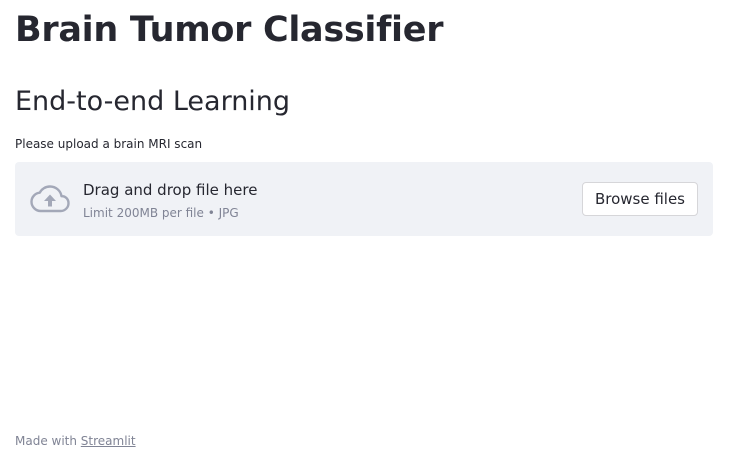 The image size is (735, 452). Describe the element at coordinates (153, 101) in the screenshot. I see `page-subtitle: End-to-end Learning` at that location.